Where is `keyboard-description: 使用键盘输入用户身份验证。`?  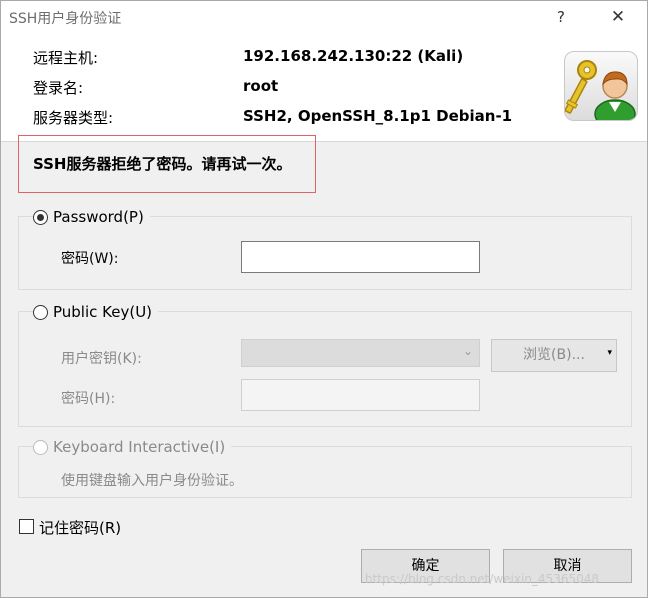 keyboard-description: 使用键盘输入用户身份验证。 is located at coordinates (152, 481).